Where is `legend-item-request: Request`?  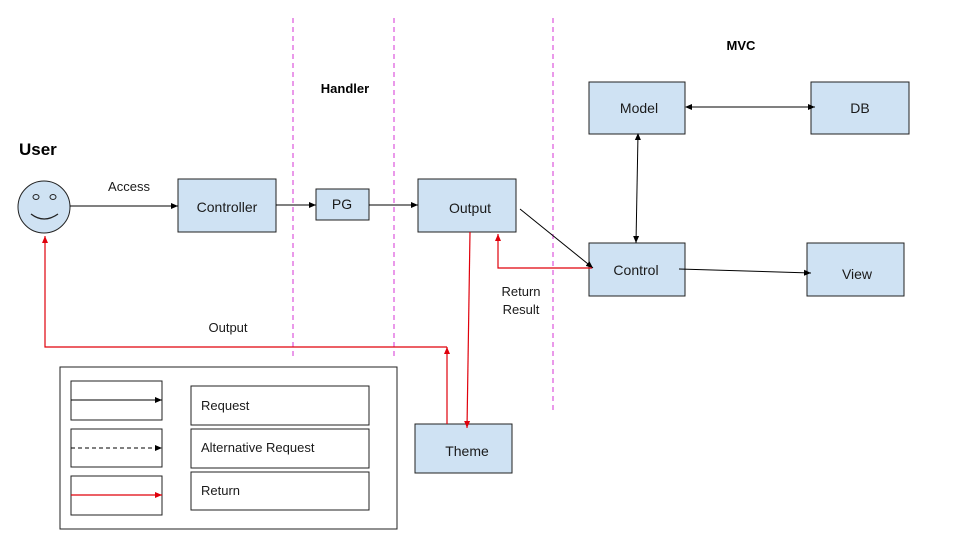 legend-item-request: Request is located at coordinates (220, 403).